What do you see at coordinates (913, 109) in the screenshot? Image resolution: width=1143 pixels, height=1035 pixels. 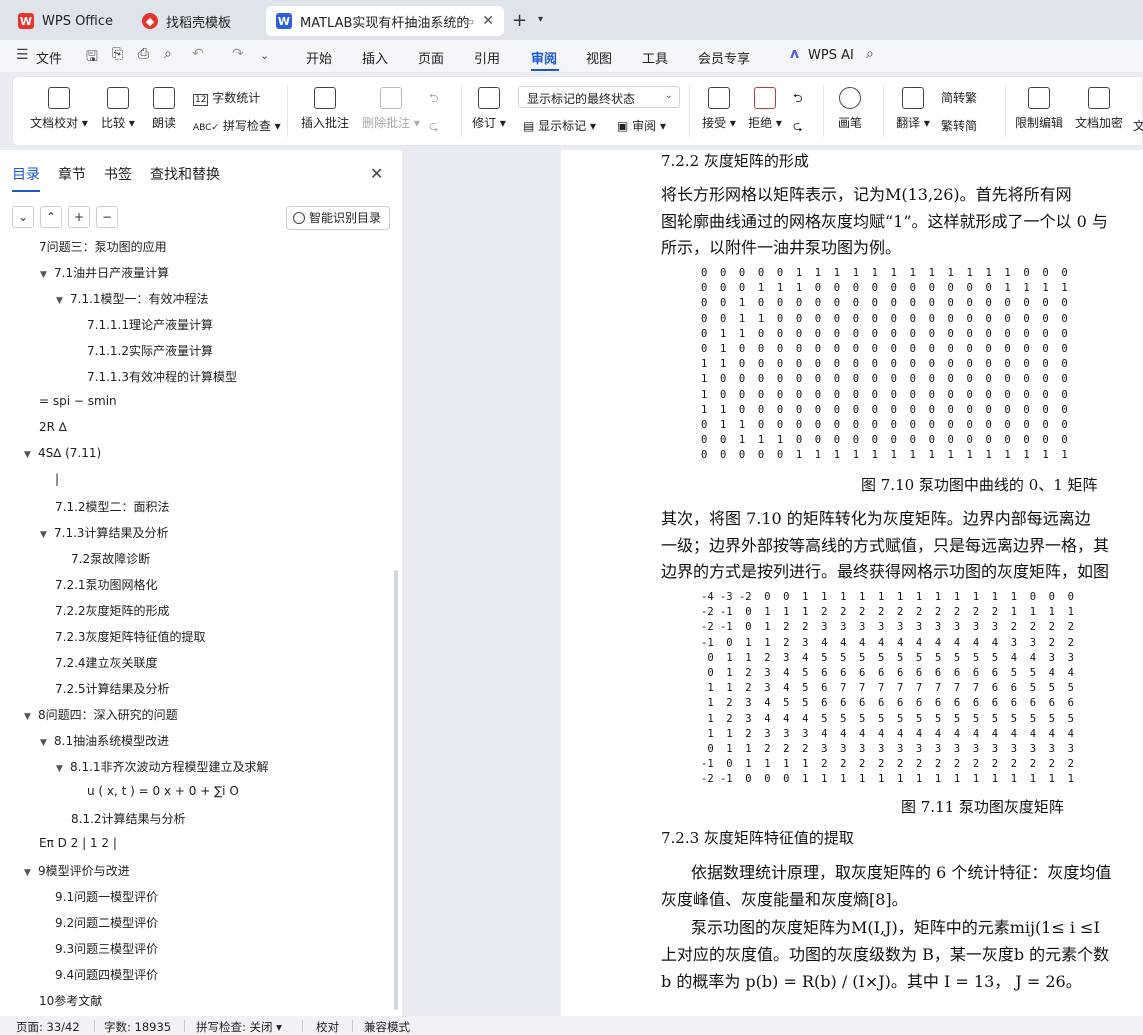 I see `translate-button: 翻译 ▾` at bounding box center [913, 109].